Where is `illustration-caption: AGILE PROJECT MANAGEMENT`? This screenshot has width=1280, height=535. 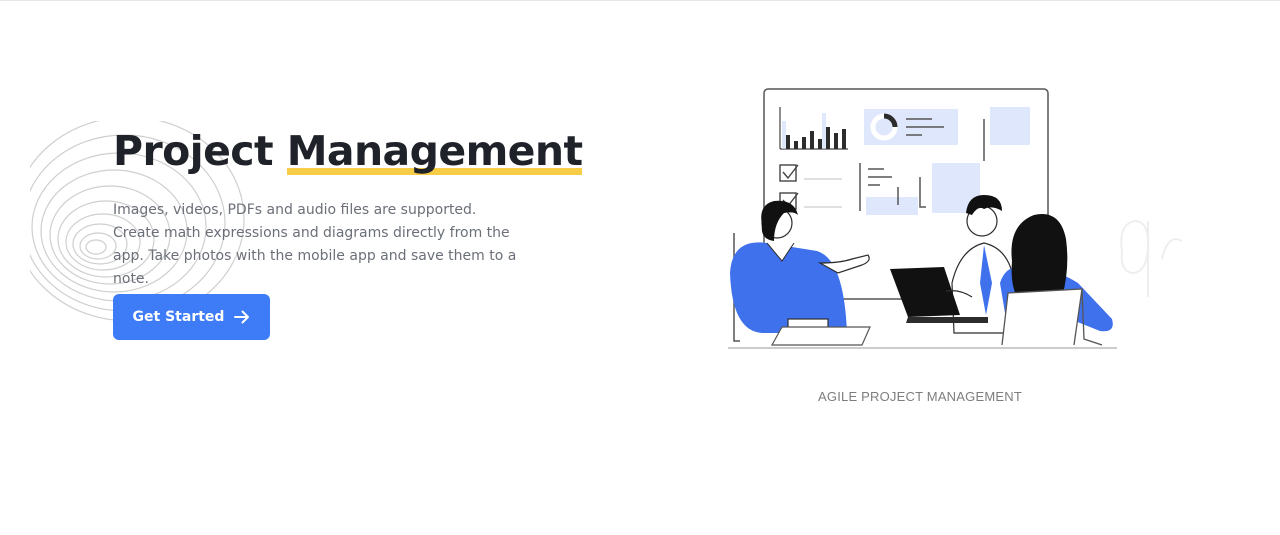
illustration-caption: AGILE PROJECT MANAGEMENT is located at coordinates (920, 396).